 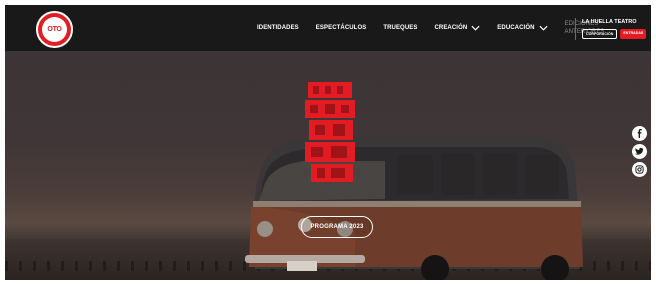 What do you see at coordinates (600, 34) in the screenshot?
I see `corporacion-button: CORPORACIÓN` at bounding box center [600, 34].